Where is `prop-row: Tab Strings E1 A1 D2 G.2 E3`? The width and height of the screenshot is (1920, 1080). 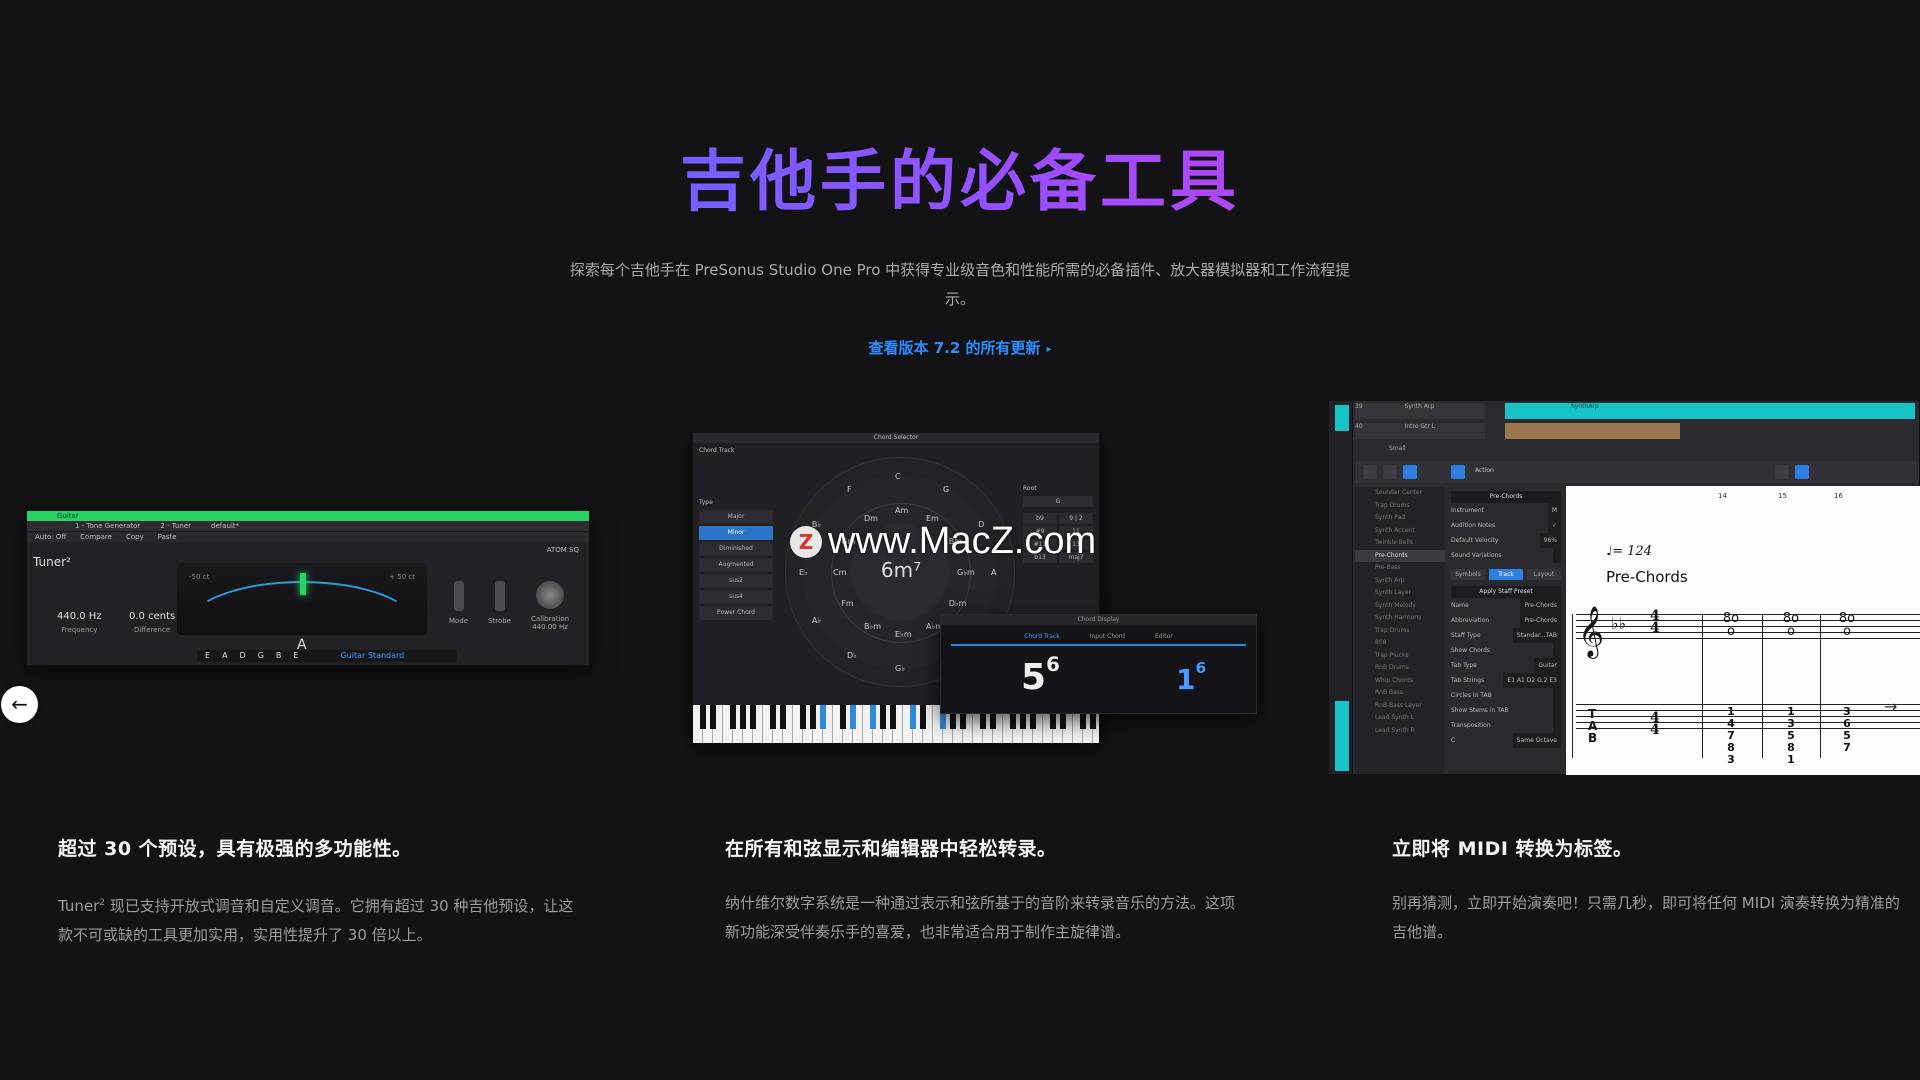 prop-row: Tab Strings E1 A1 D2 G.2 E3 is located at coordinates (1506, 680).